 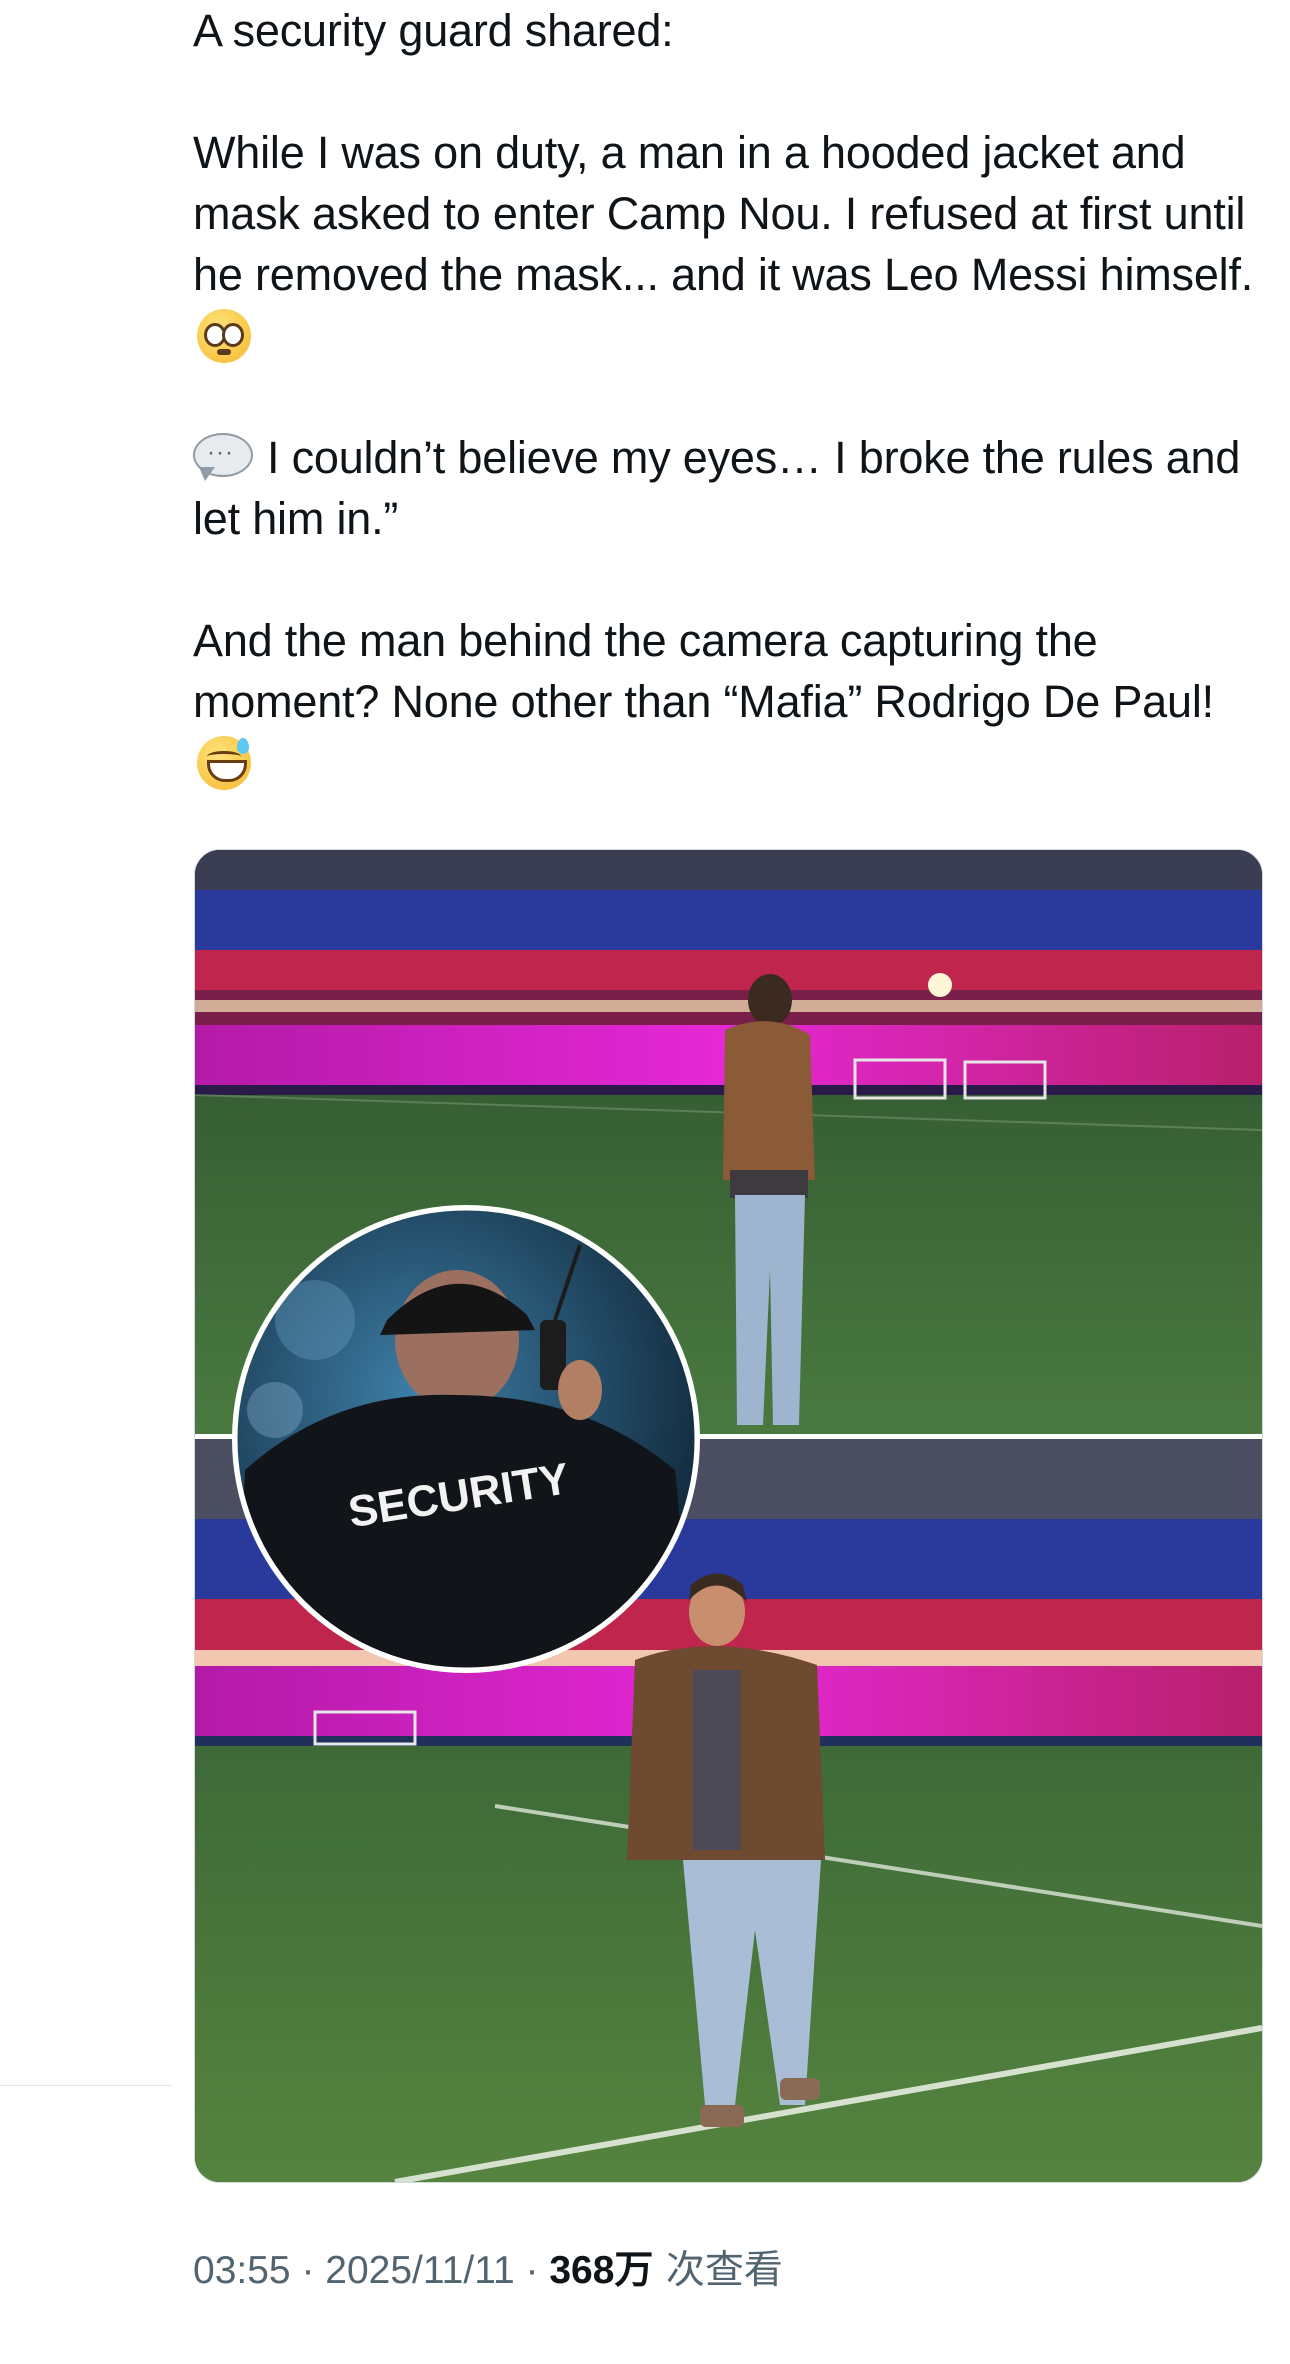 What do you see at coordinates (466, 1439) in the screenshot?
I see `security-guard-inset: SECURITY` at bounding box center [466, 1439].